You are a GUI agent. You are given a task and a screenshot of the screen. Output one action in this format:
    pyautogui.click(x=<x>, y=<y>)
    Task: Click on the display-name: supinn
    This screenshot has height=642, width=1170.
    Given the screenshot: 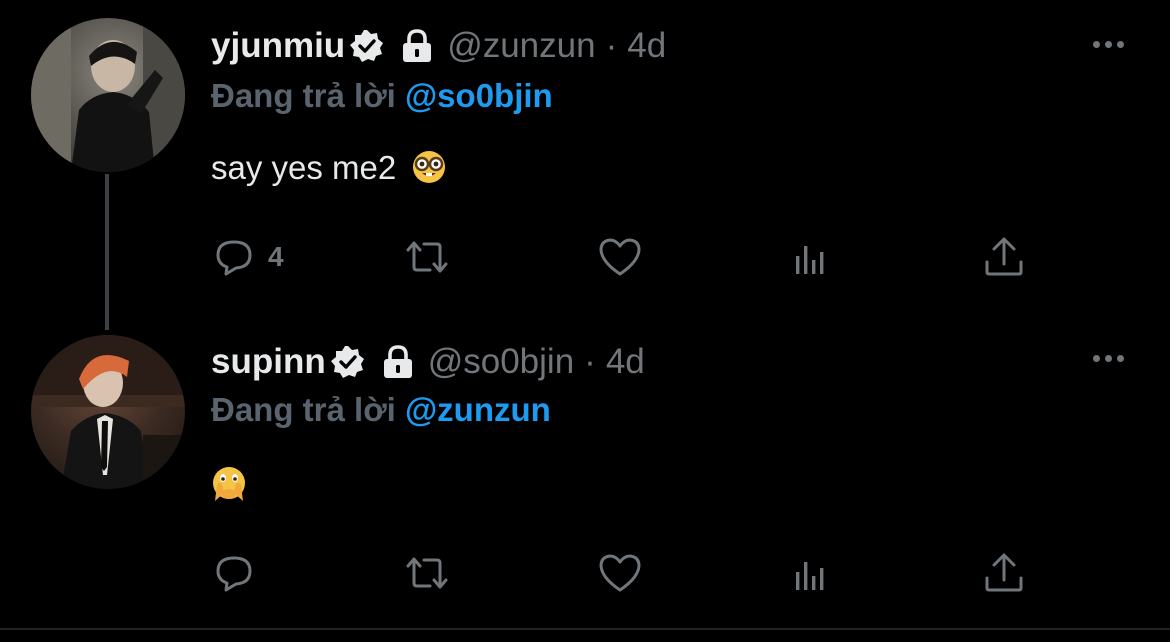 What is the action you would take?
    pyautogui.click(x=268, y=362)
    